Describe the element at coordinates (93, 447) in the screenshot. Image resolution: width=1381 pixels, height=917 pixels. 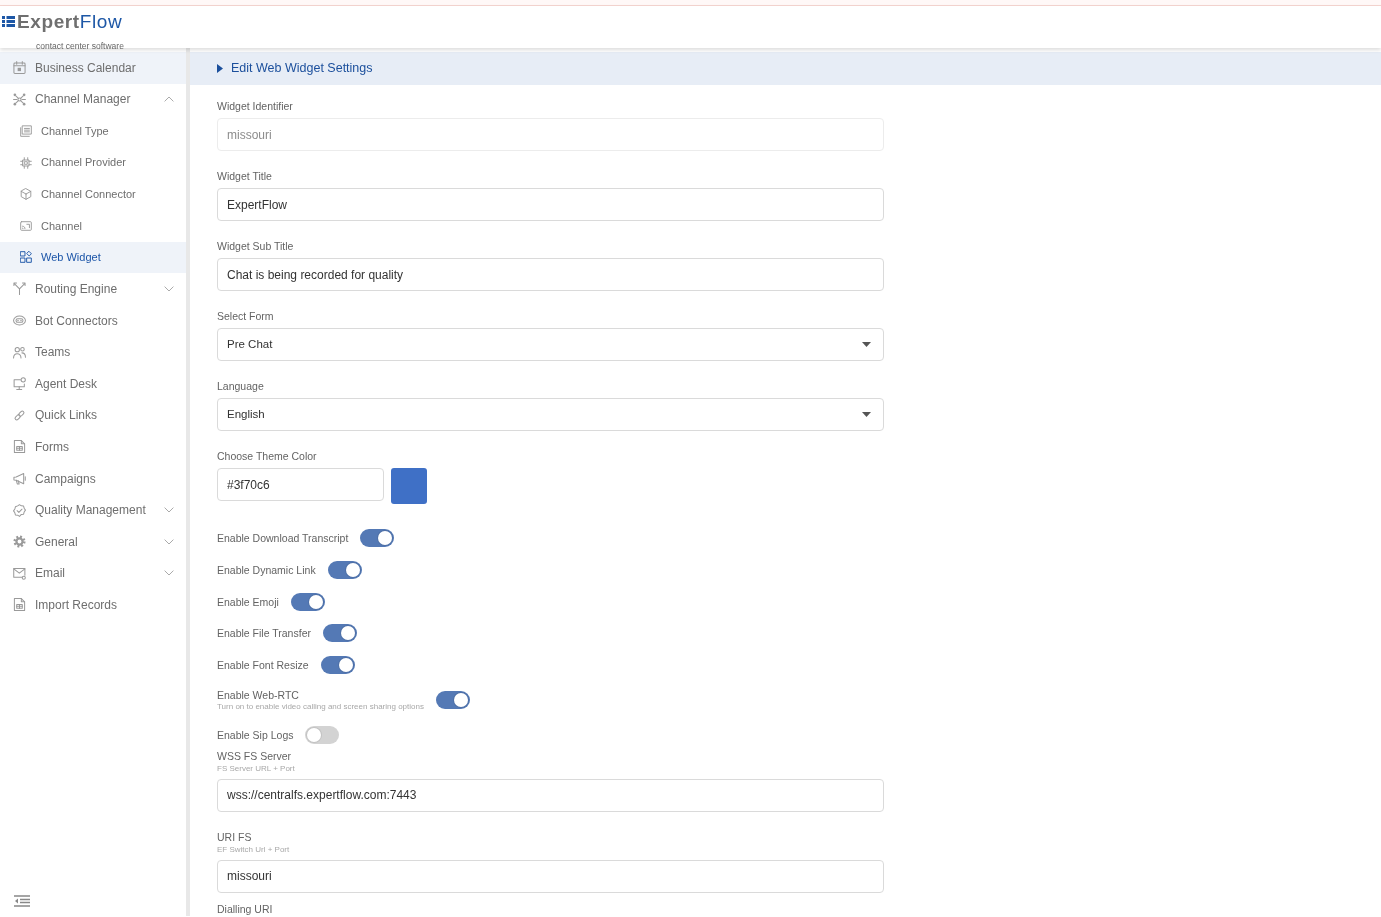
I see `sidebar-item: Forms` at that location.